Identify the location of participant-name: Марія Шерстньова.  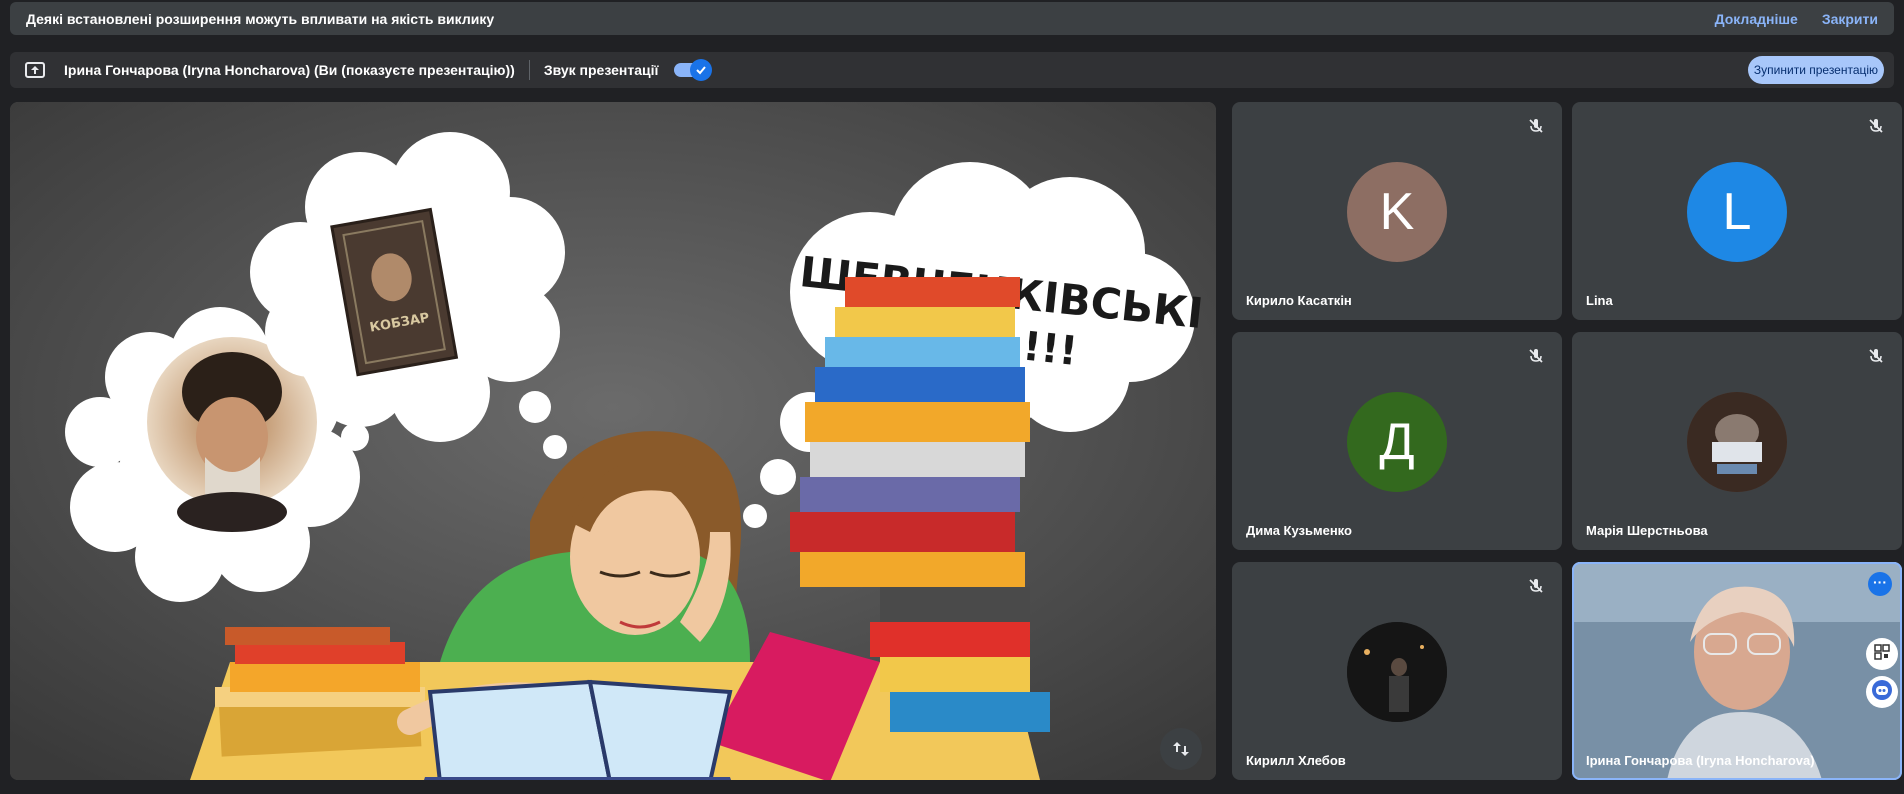
(1647, 530).